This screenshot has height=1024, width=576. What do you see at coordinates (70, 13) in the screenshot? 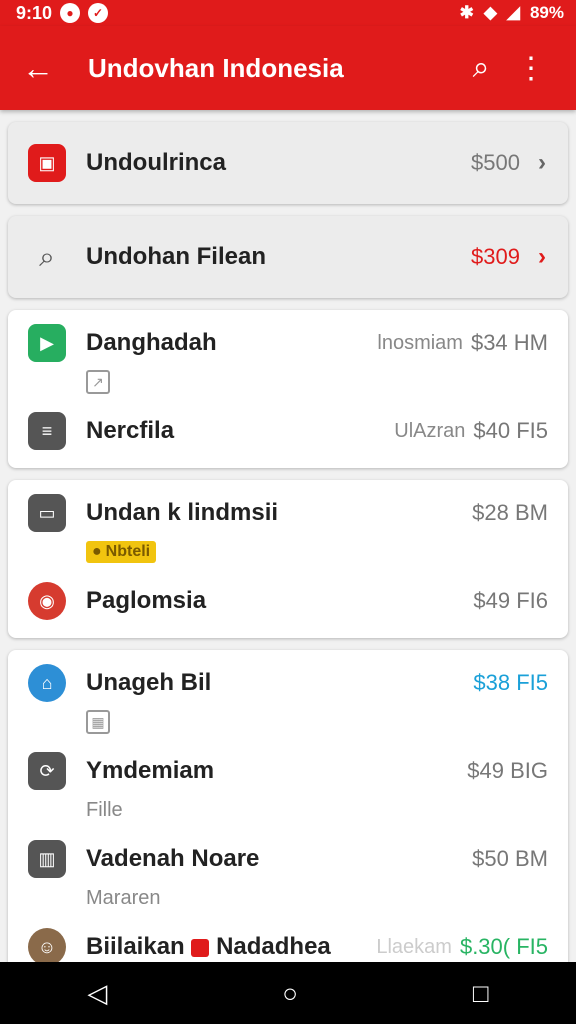
I see `notification-icon: ●` at bounding box center [70, 13].